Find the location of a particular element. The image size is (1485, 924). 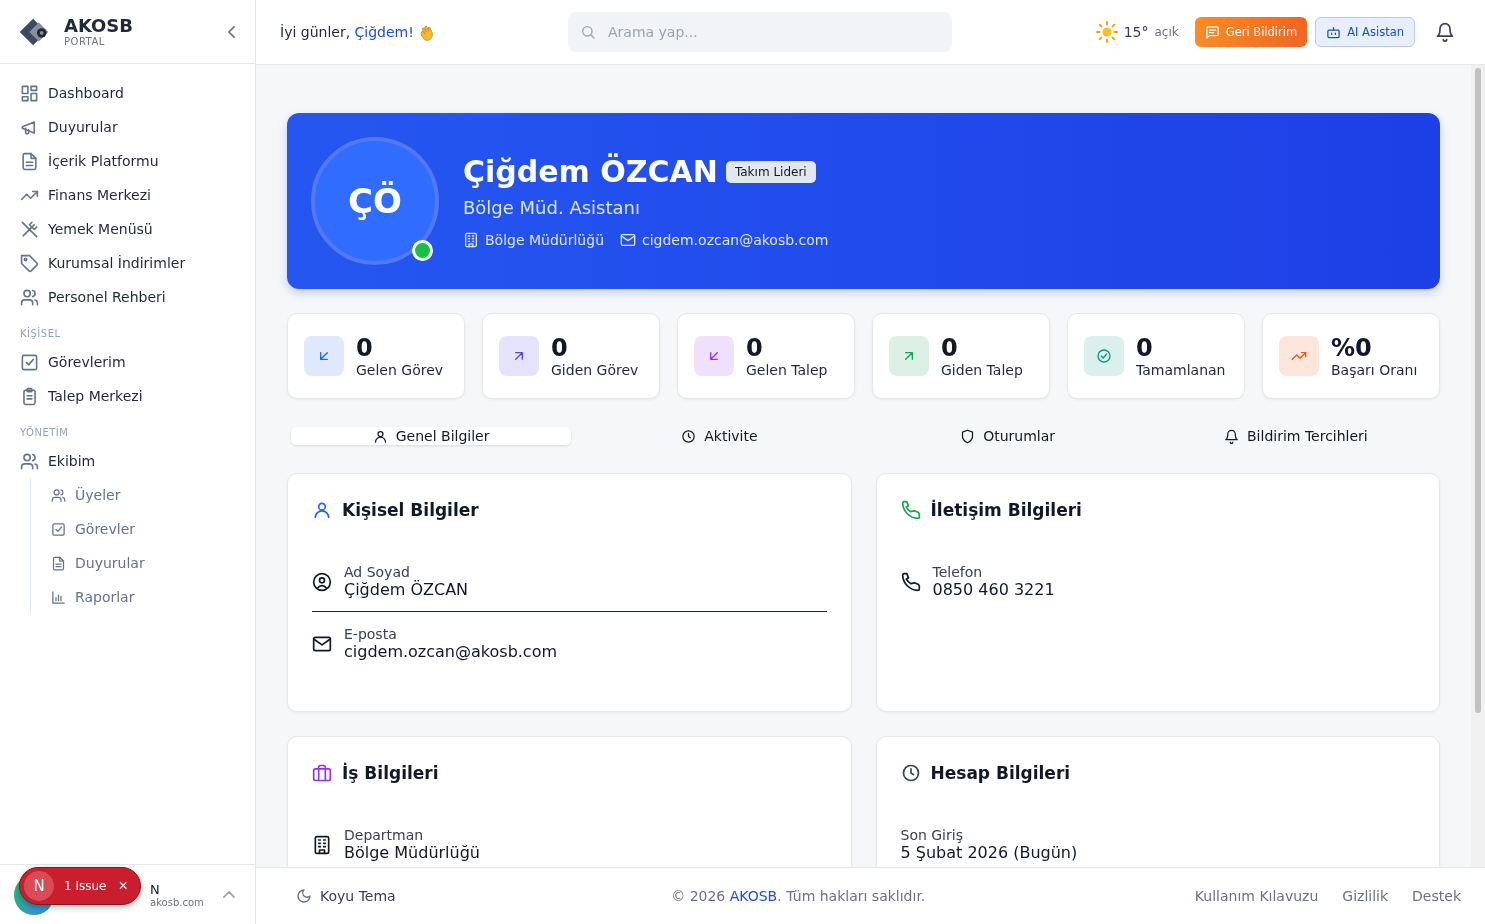

tab: Genel Bilgiler is located at coordinates (431, 436).